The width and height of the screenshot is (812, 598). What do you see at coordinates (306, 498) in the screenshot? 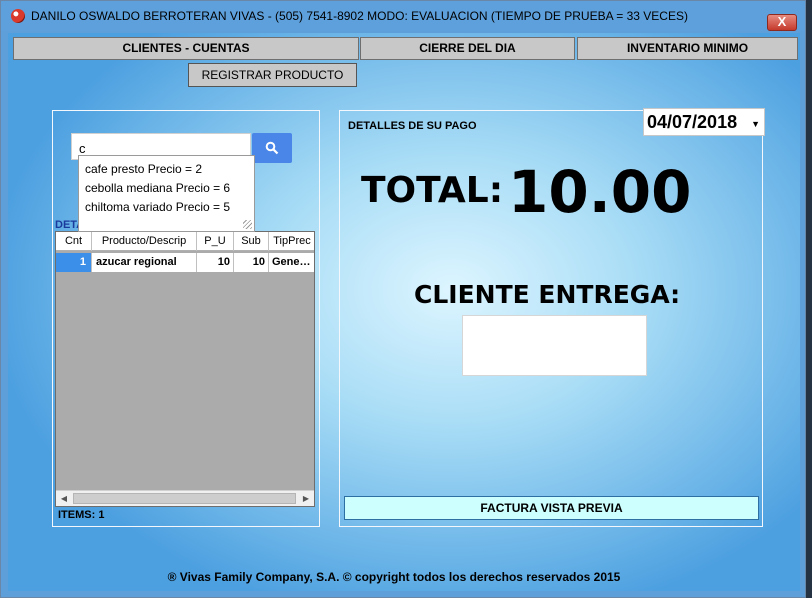
I see `scroll-right-icon: ▶` at bounding box center [306, 498].